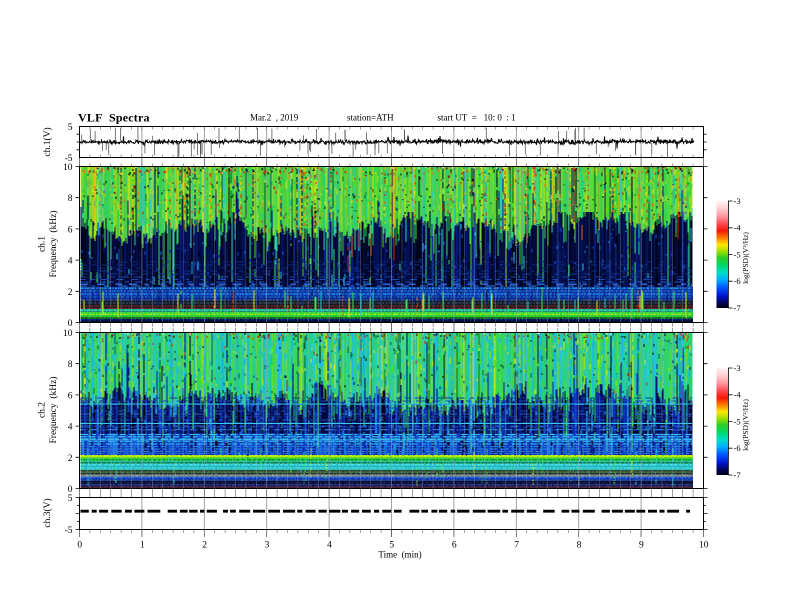 Image resolution: width=792 pixels, height=612 pixels. Describe the element at coordinates (114, 118) in the screenshot. I see `svg-text: VLF Spectra` at that location.